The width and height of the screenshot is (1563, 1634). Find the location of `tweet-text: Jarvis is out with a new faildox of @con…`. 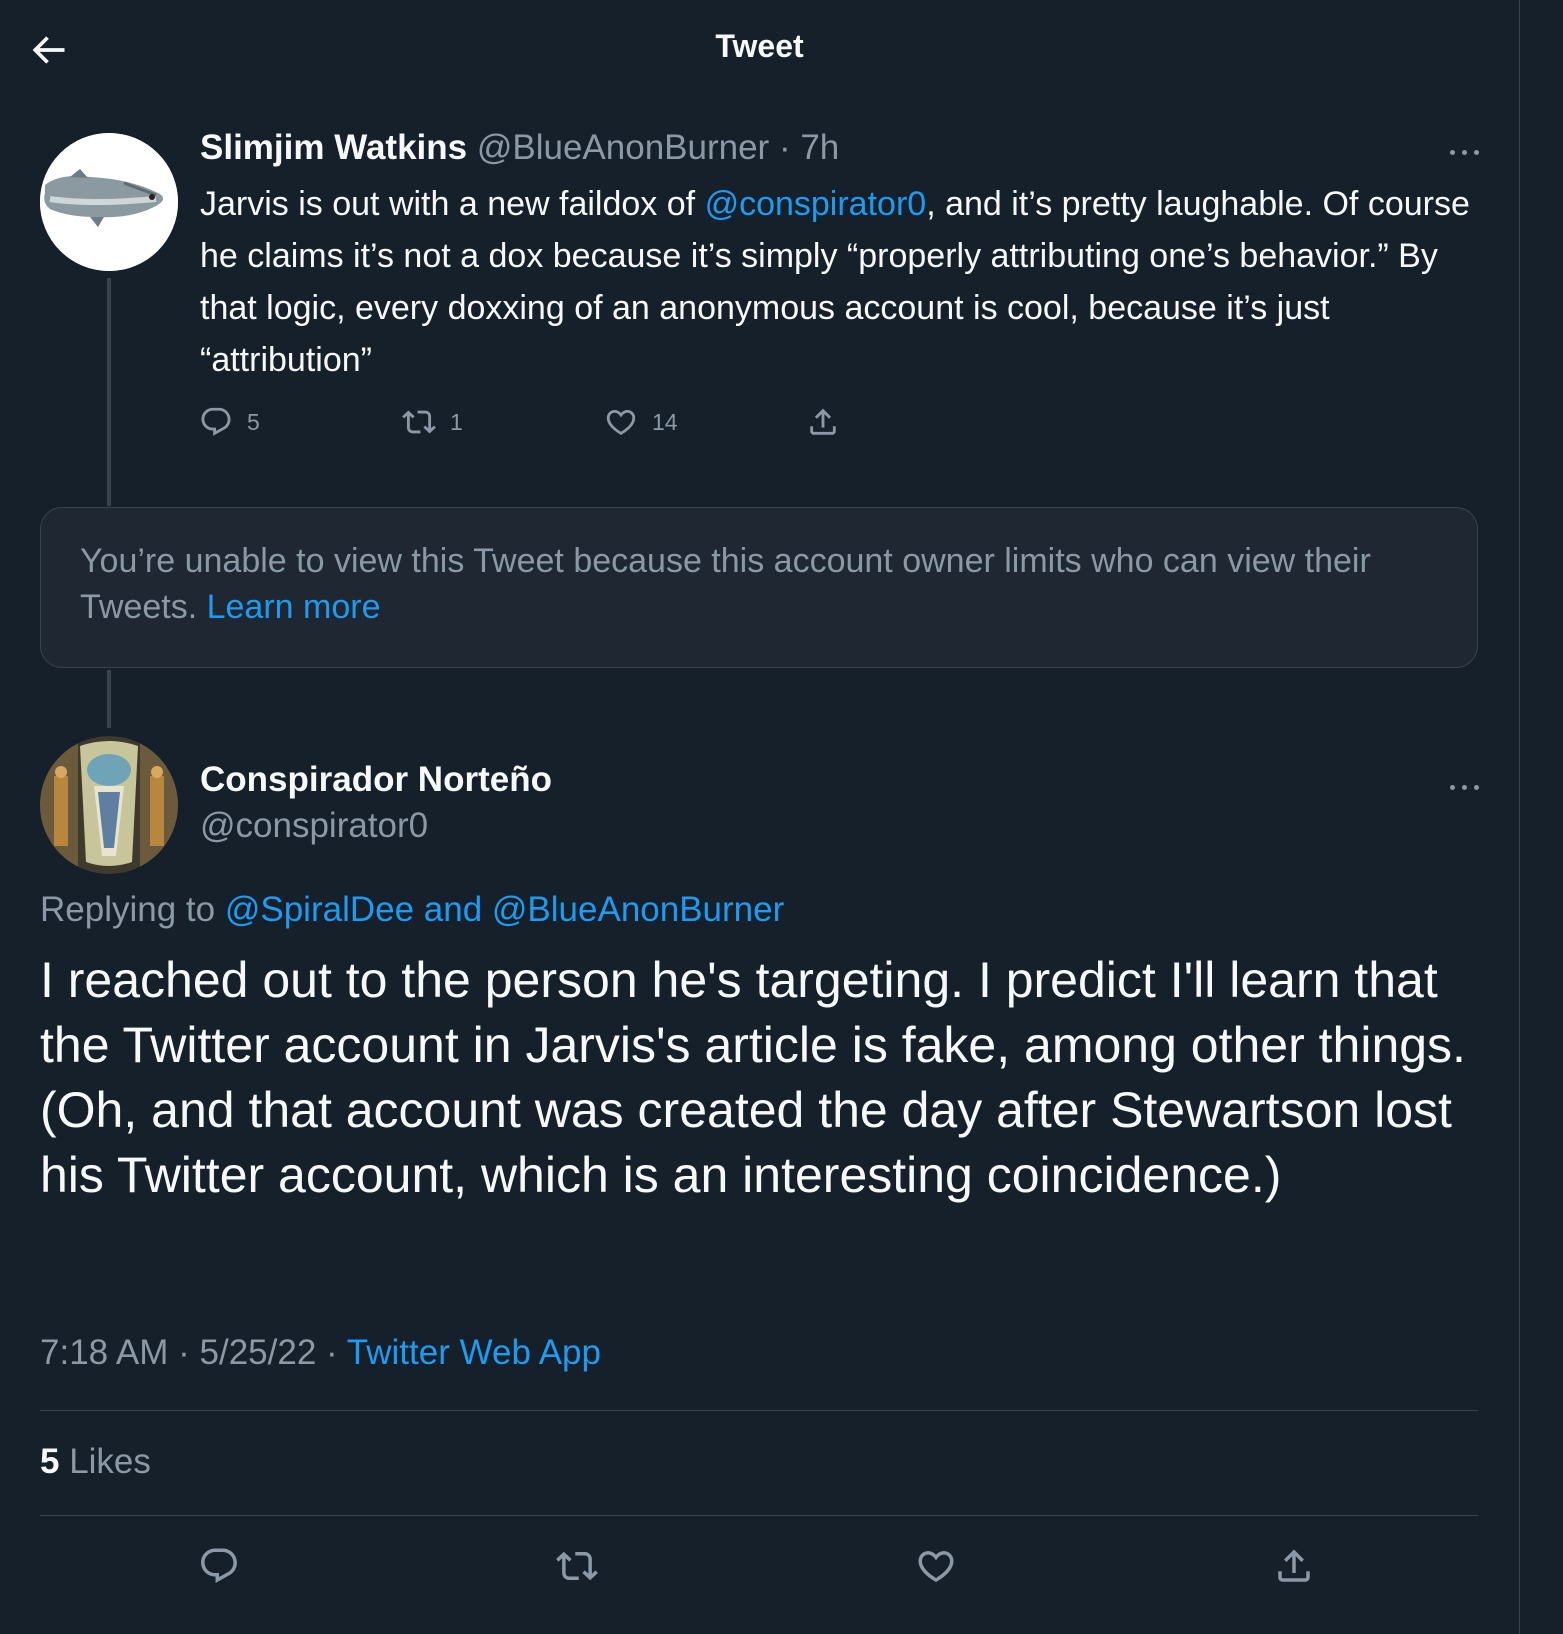

tweet-text: Jarvis is out with a new faildox of @con… is located at coordinates (835, 282).